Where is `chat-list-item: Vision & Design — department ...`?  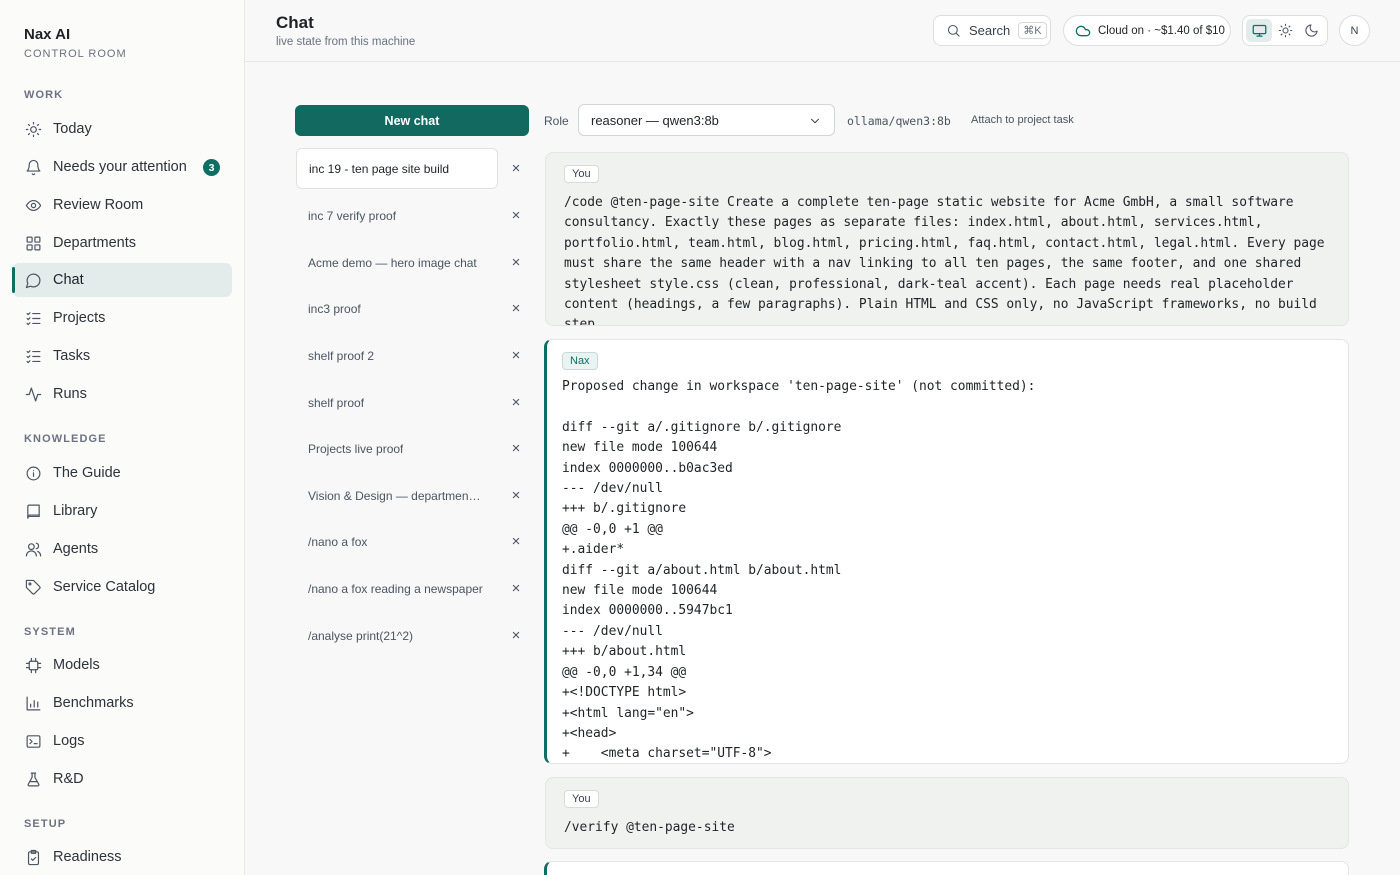
chat-list-item: Vision & Design — department ... is located at coordinates (413, 495).